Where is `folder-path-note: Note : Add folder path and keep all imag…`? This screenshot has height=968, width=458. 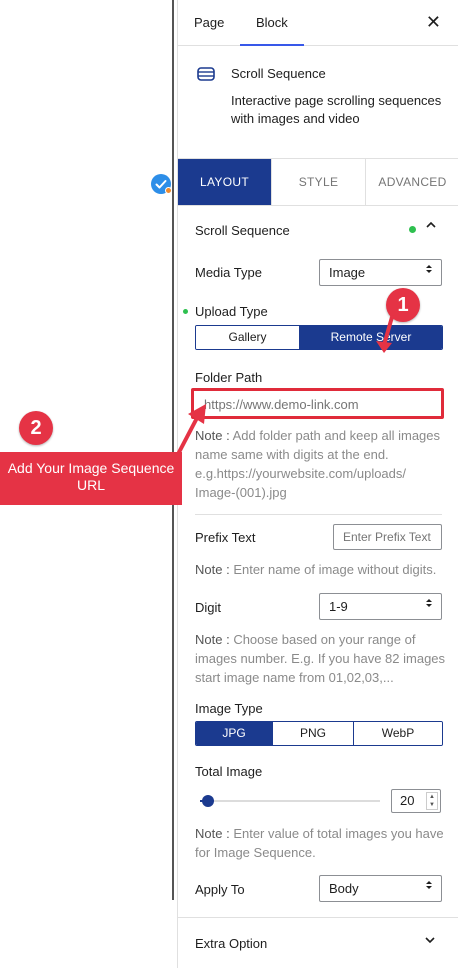 folder-path-note: Note : Add folder path and keep all imag… is located at coordinates (320, 464).